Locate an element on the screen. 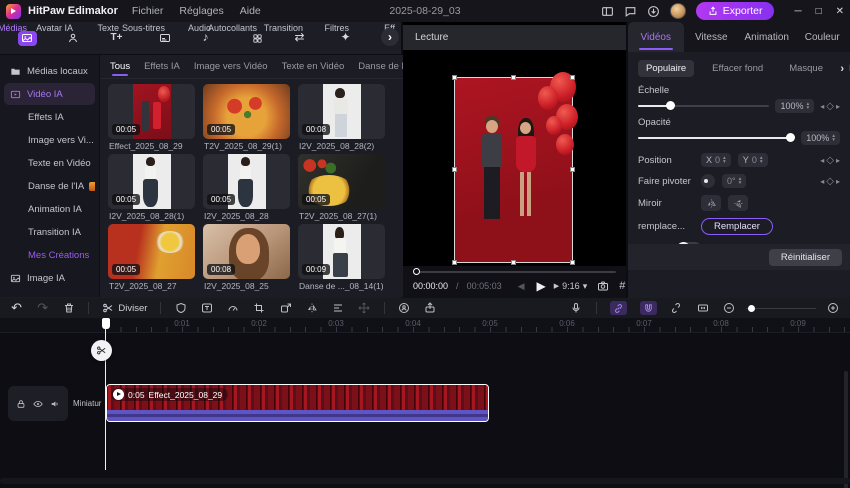 The width and height of the screenshot is (850, 488). opacity-slider is located at coordinates (717, 138).